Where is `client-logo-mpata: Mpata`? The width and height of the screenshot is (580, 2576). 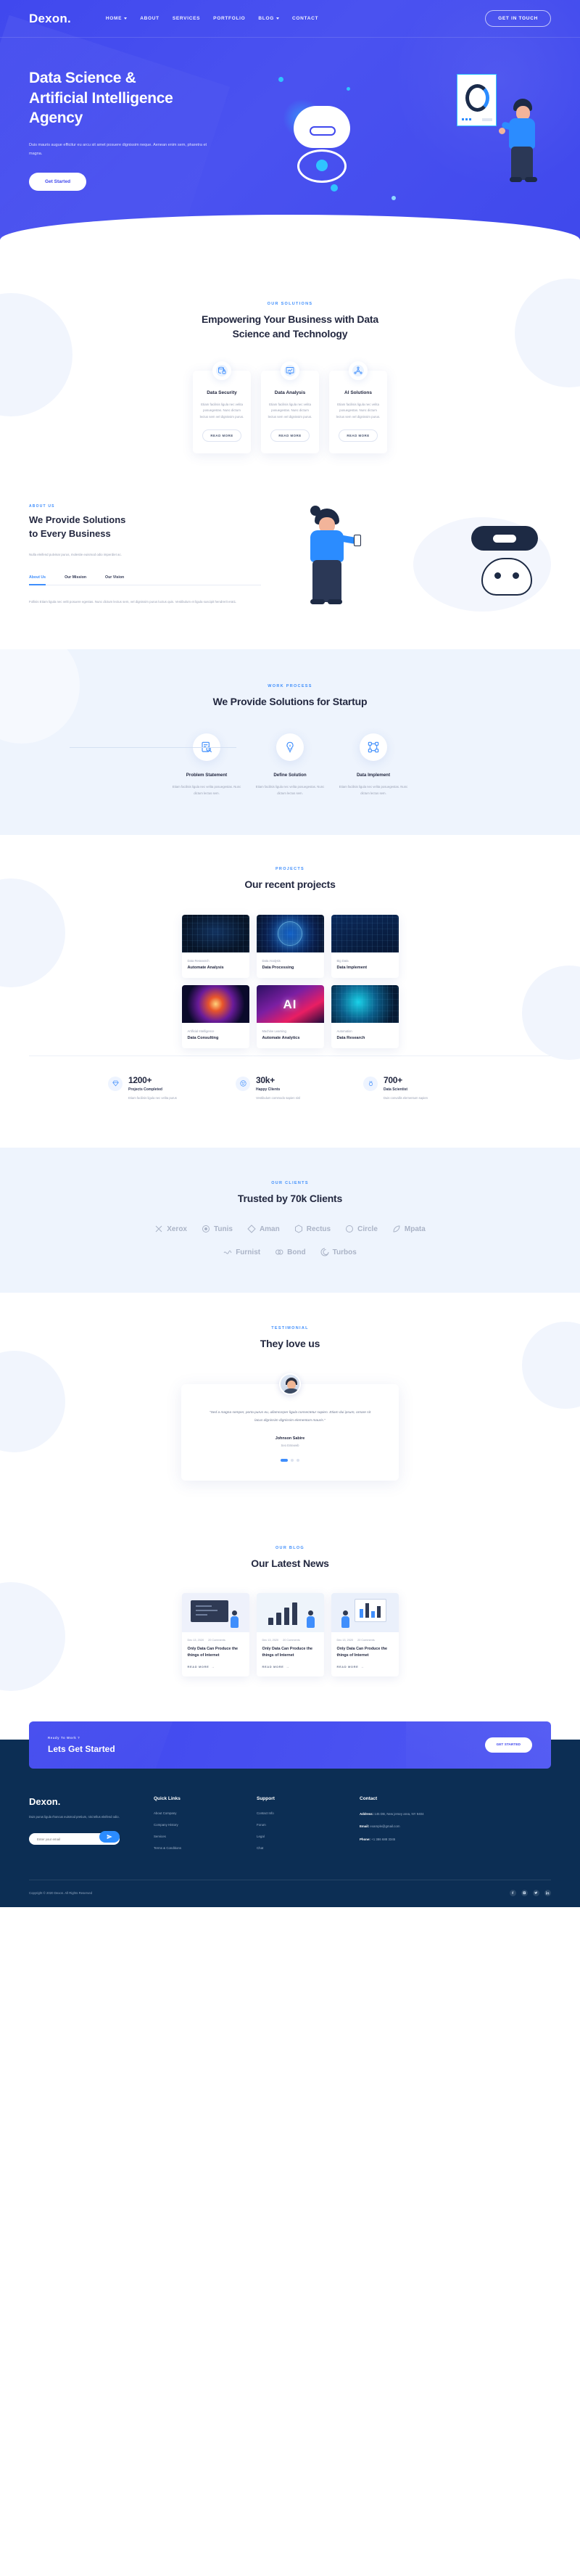 client-logo-mpata: Mpata is located at coordinates (409, 1229).